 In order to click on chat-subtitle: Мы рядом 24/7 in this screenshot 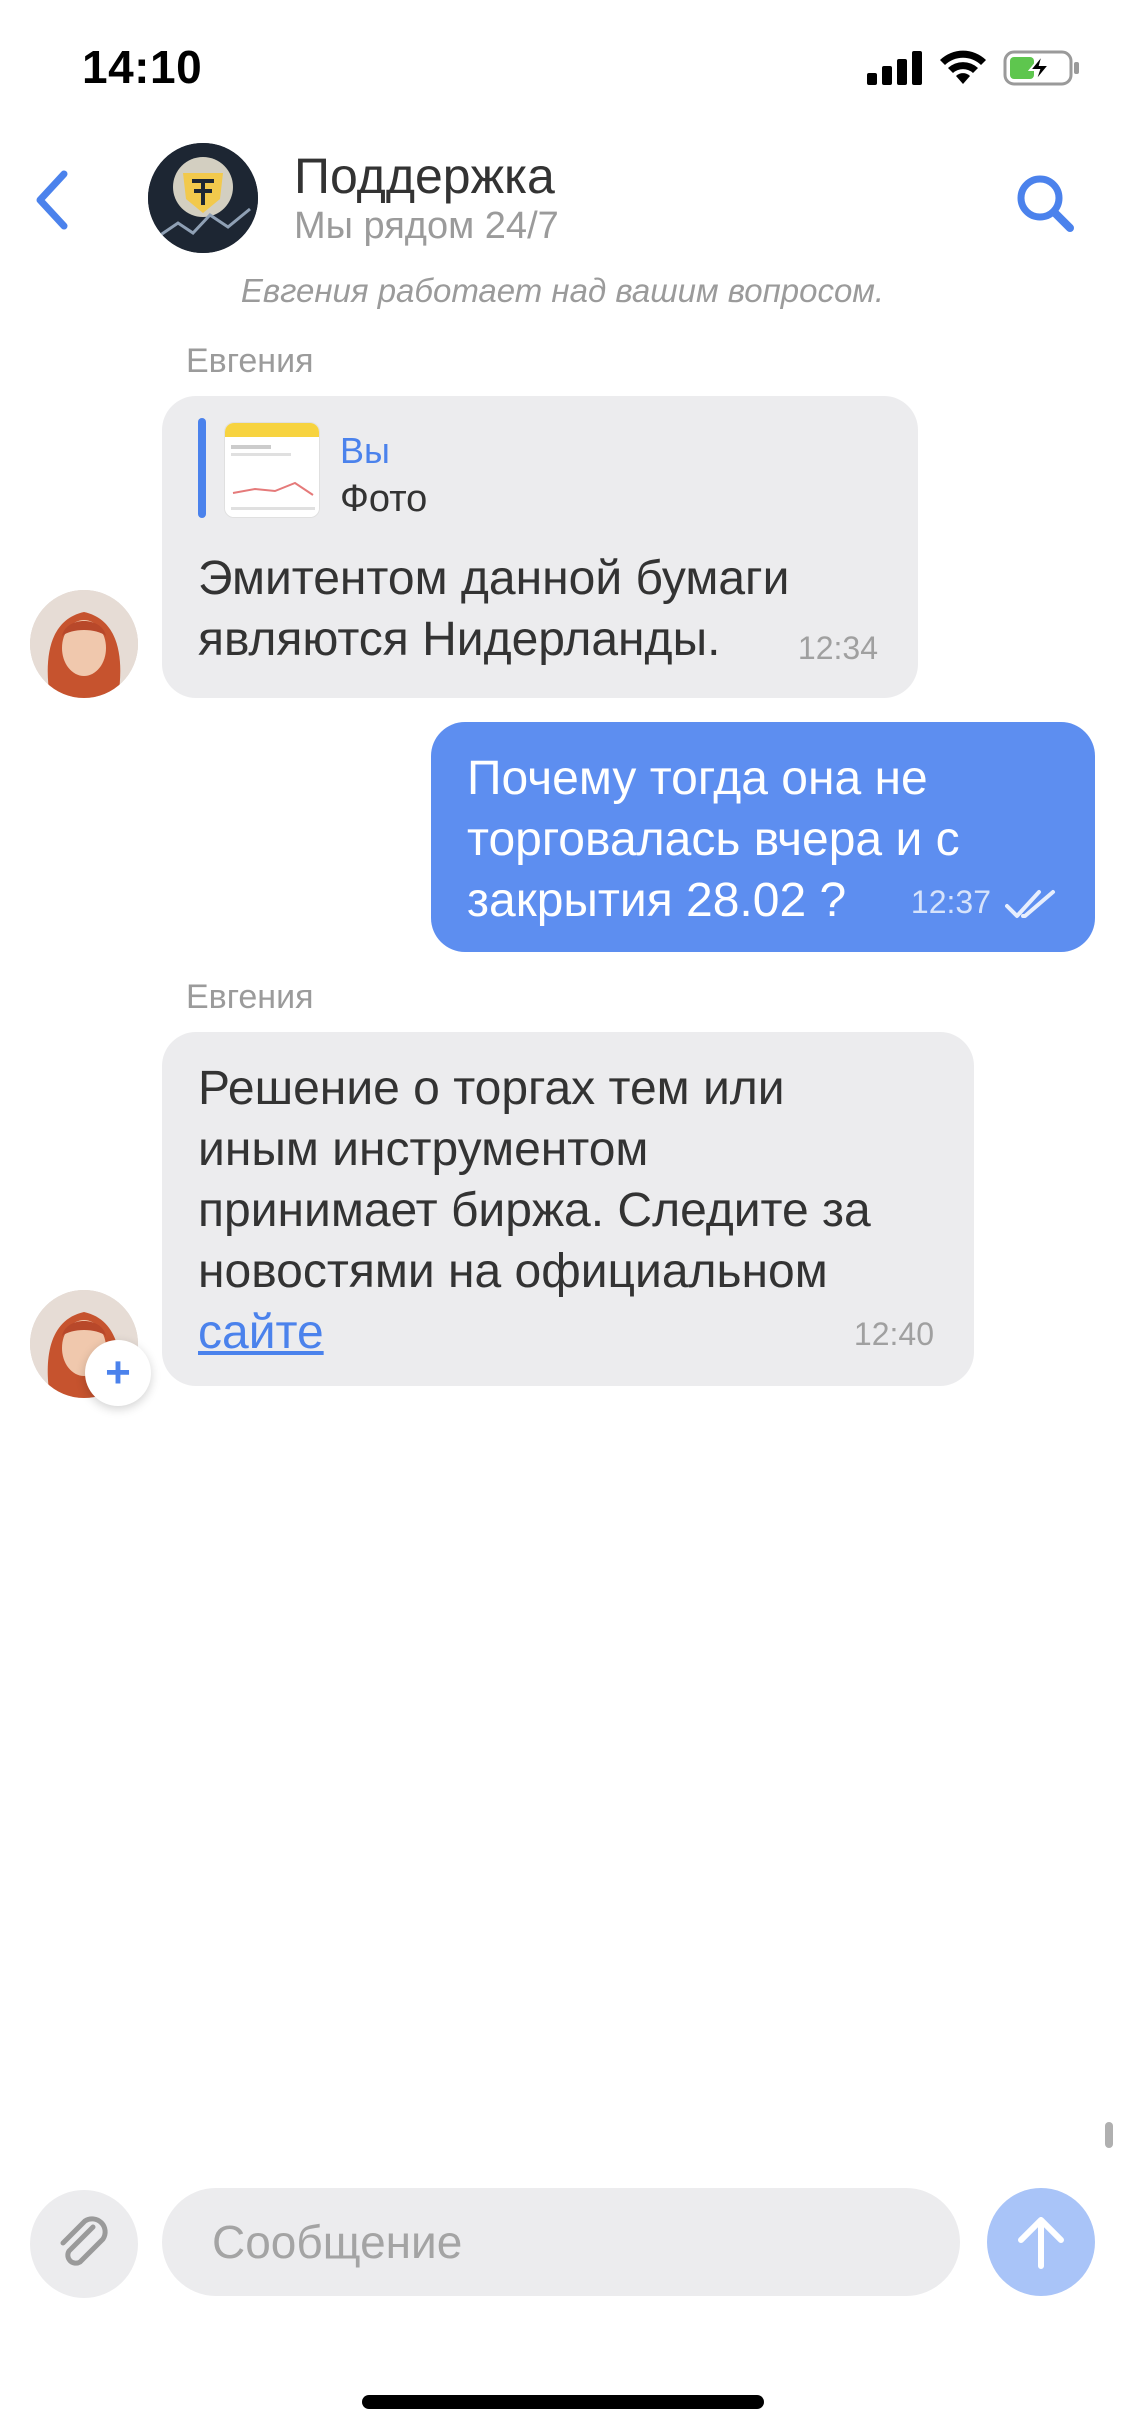, I will do `click(426, 226)`.